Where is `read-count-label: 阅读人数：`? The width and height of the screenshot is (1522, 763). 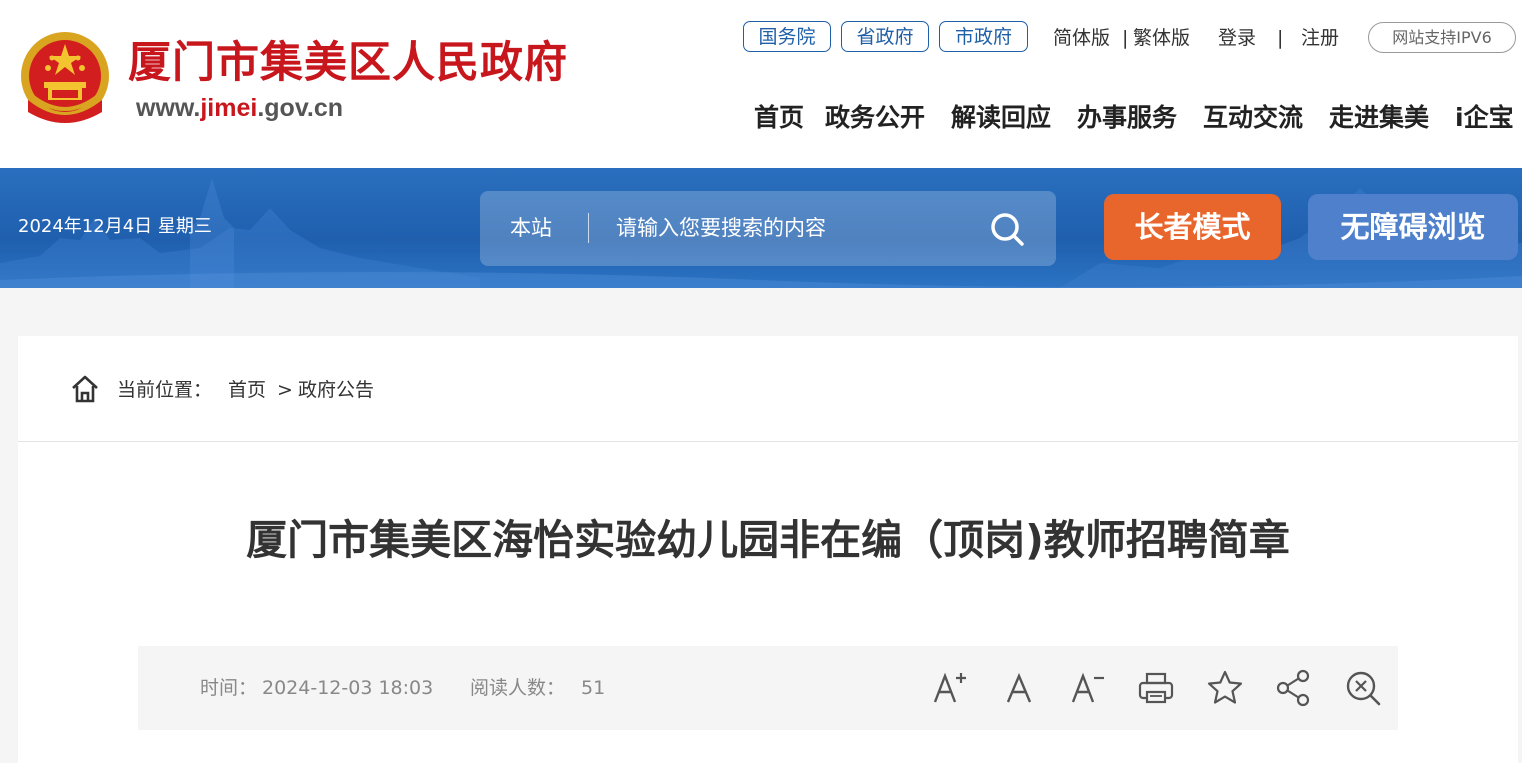
read-count-label: 阅读人数： is located at coordinates (518, 688).